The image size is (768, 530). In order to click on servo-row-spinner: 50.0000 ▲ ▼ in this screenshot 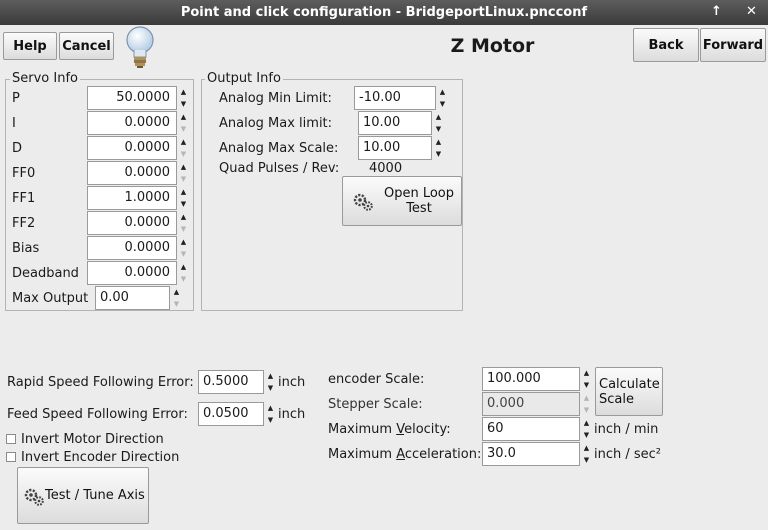, I will do `click(138, 98)`.